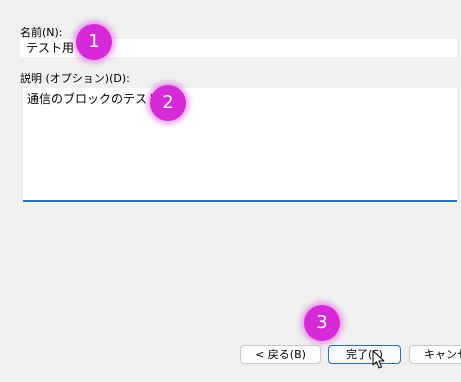 This screenshot has width=461, height=382. What do you see at coordinates (364, 354) in the screenshot?
I see `finish-button: 完了(F)` at bounding box center [364, 354].